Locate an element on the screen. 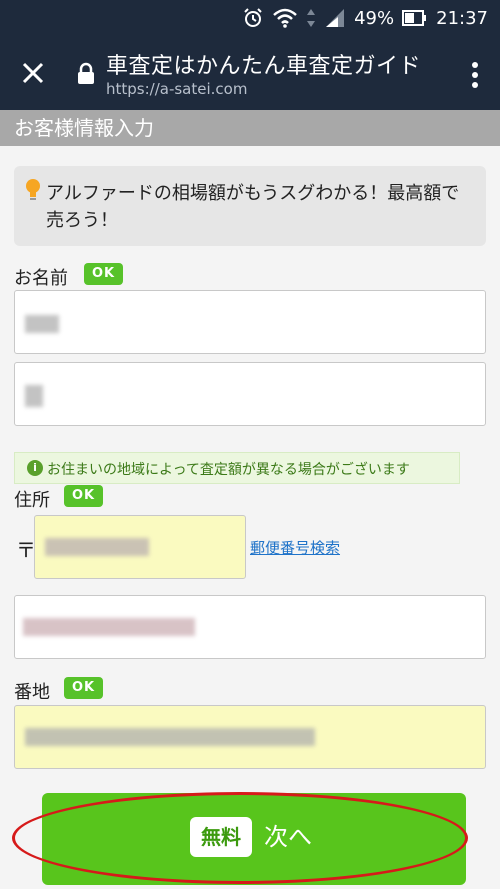  region-notice: i お住まいの地域によって査定額が異なる場合がございます is located at coordinates (237, 468).